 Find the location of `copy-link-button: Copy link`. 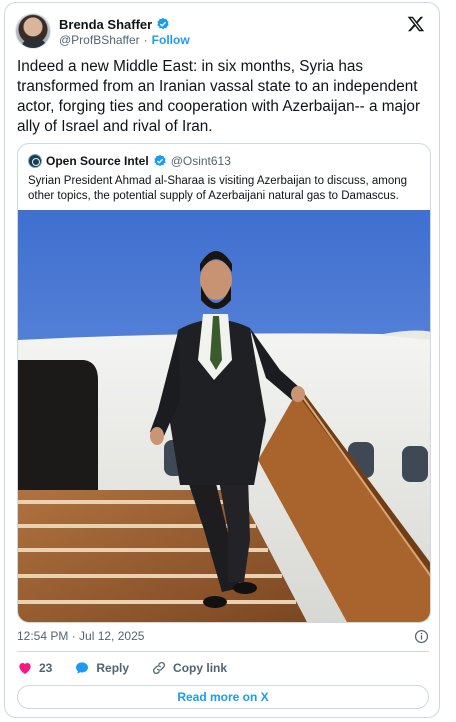

copy-link-button: Copy link is located at coordinates (189, 668).